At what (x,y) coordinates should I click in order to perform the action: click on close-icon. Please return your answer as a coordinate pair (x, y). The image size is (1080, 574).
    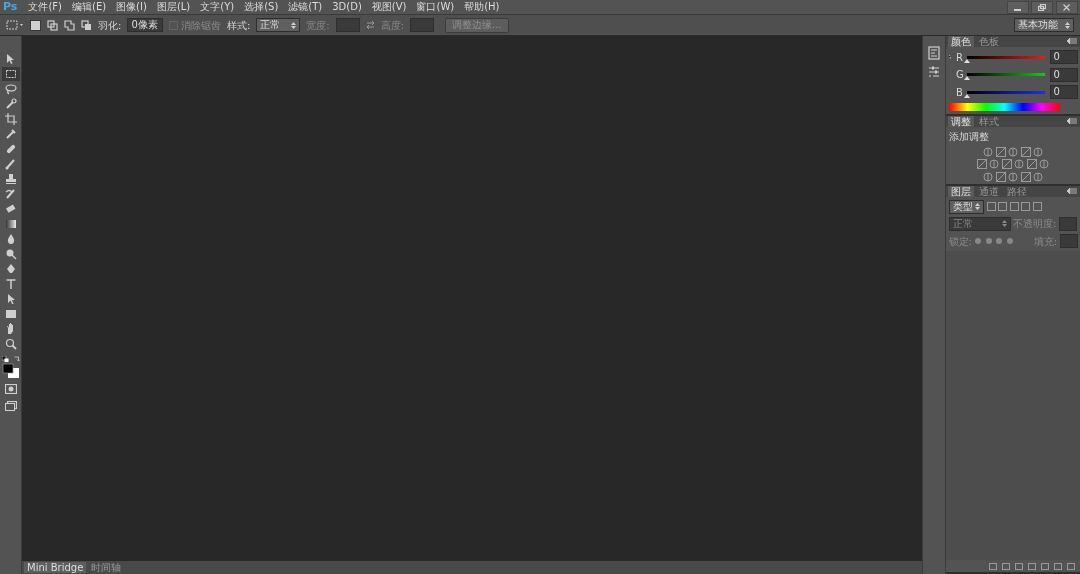
    Looking at the image, I should click on (1066, 7).